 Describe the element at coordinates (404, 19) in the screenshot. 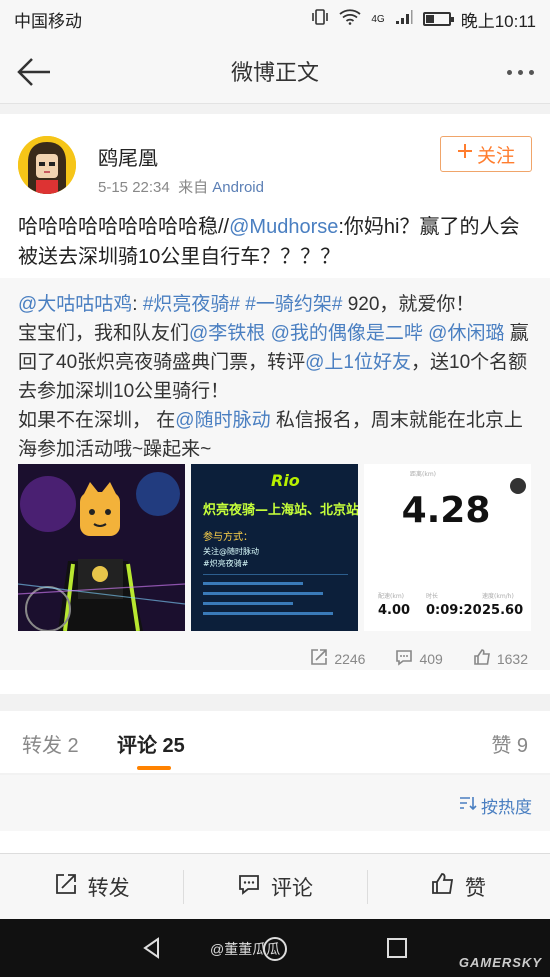

I see `signal-icon` at that location.